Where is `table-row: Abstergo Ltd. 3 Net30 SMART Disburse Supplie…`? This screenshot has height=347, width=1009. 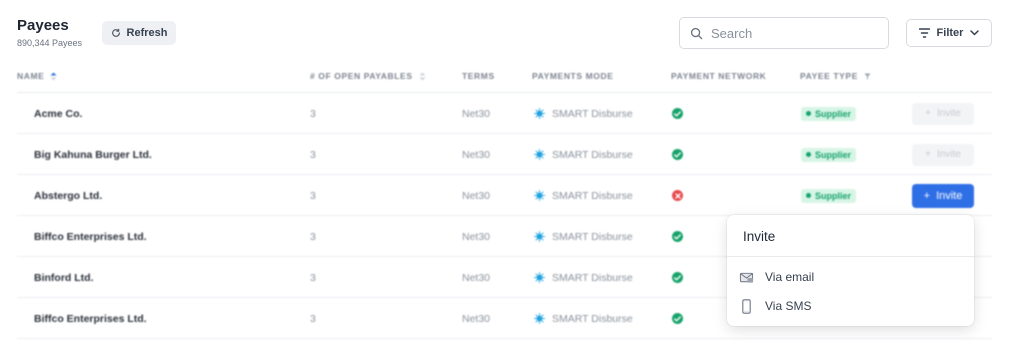 table-row: Abstergo Ltd. 3 Net30 SMART Disburse Supplie… is located at coordinates (504, 195).